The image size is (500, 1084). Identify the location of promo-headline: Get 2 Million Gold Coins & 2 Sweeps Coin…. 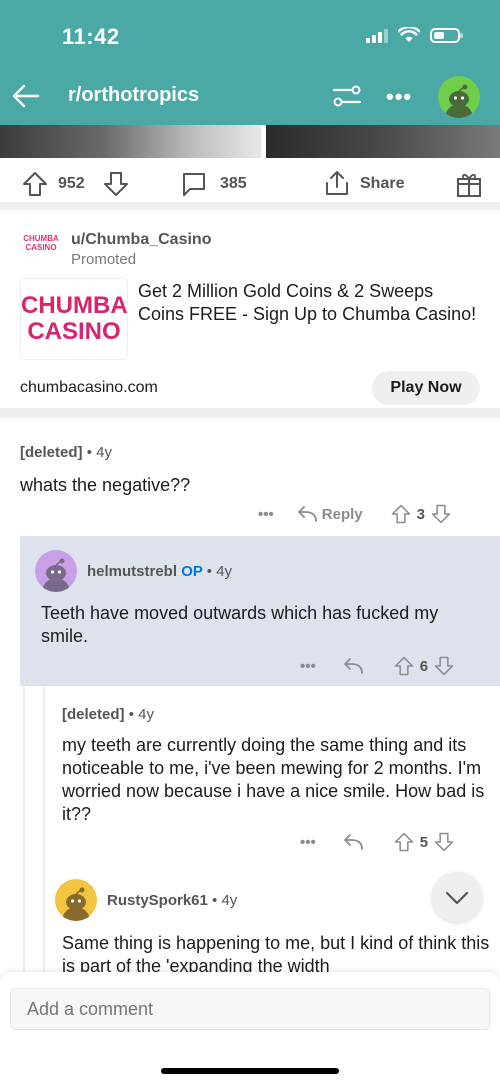
(310, 303).